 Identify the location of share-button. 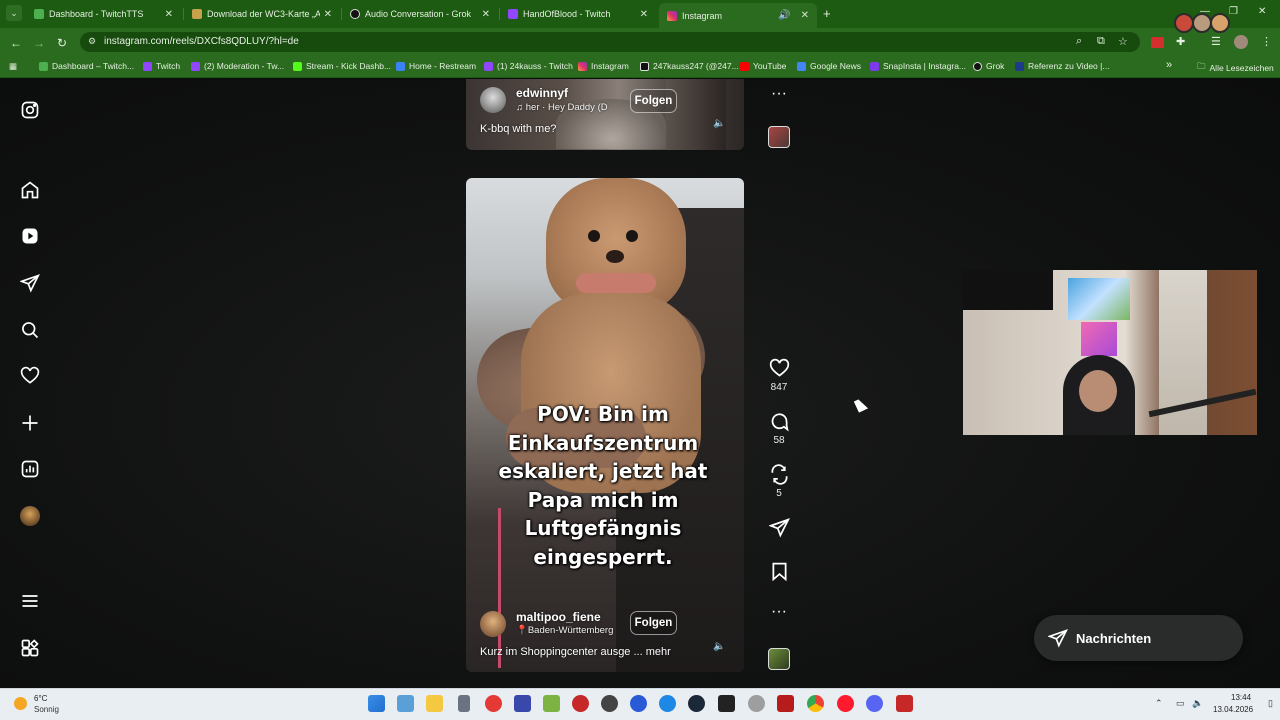
(779, 527).